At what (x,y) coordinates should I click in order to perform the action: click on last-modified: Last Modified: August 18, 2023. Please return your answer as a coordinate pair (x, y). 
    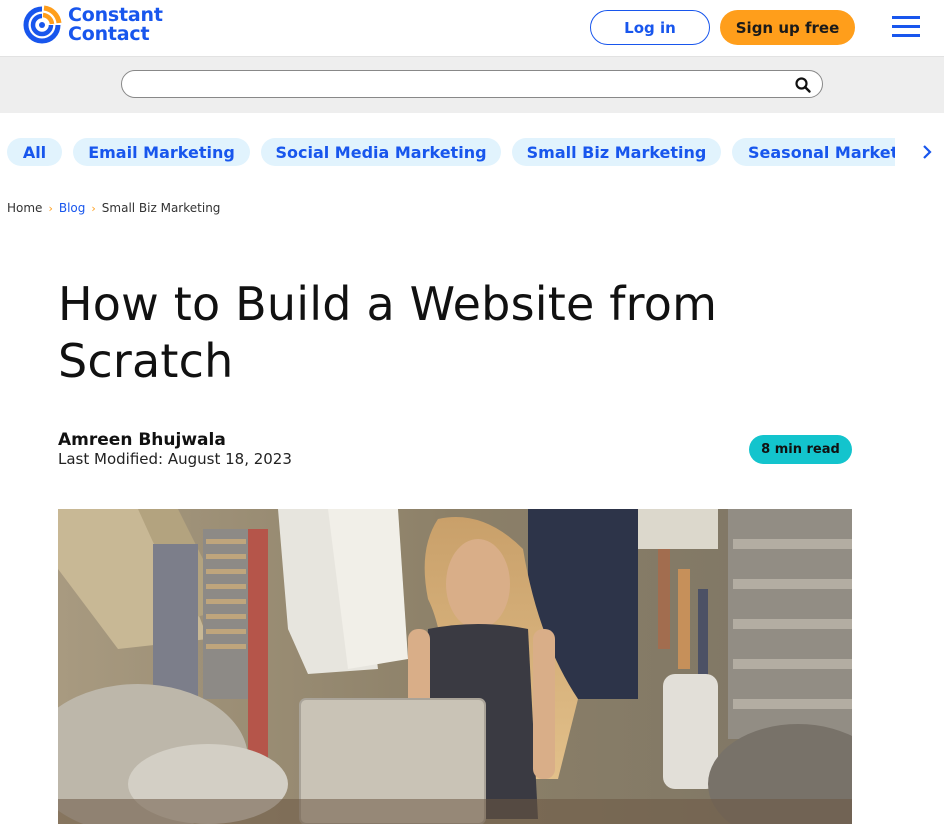
    Looking at the image, I should click on (175, 459).